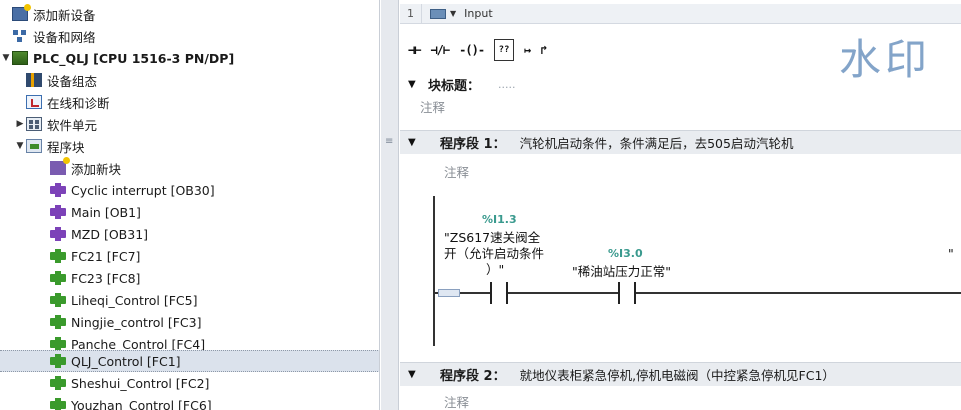 The image size is (961, 410). What do you see at coordinates (66, 147) in the screenshot?
I see `tree-item-label: 程序块` at bounding box center [66, 147].